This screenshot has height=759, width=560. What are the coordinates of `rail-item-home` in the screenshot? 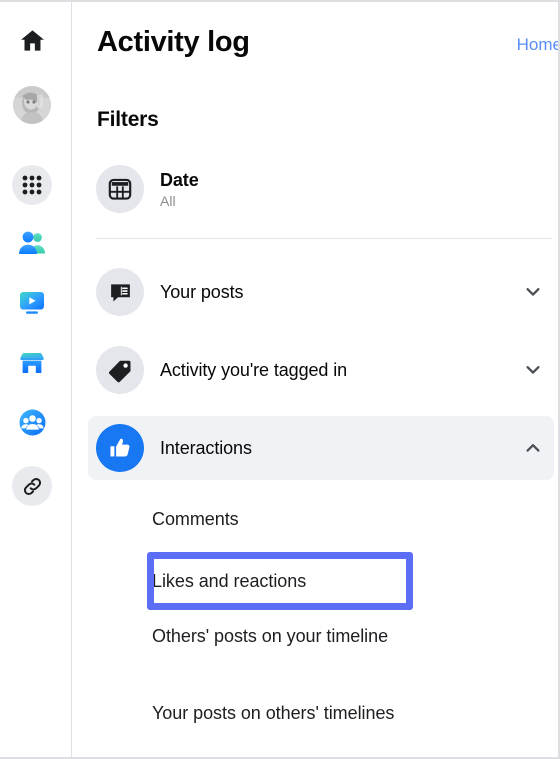 It's located at (32, 43).